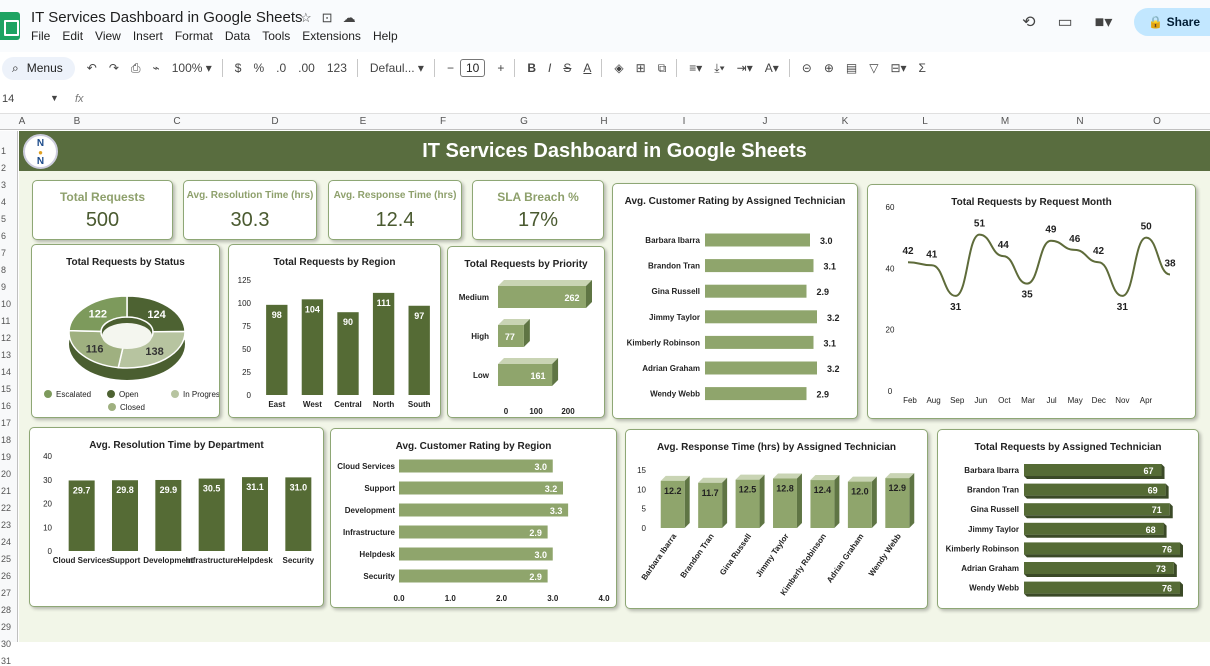 The height and width of the screenshot is (666, 1210). I want to click on row-header: 23, so click(6, 525).